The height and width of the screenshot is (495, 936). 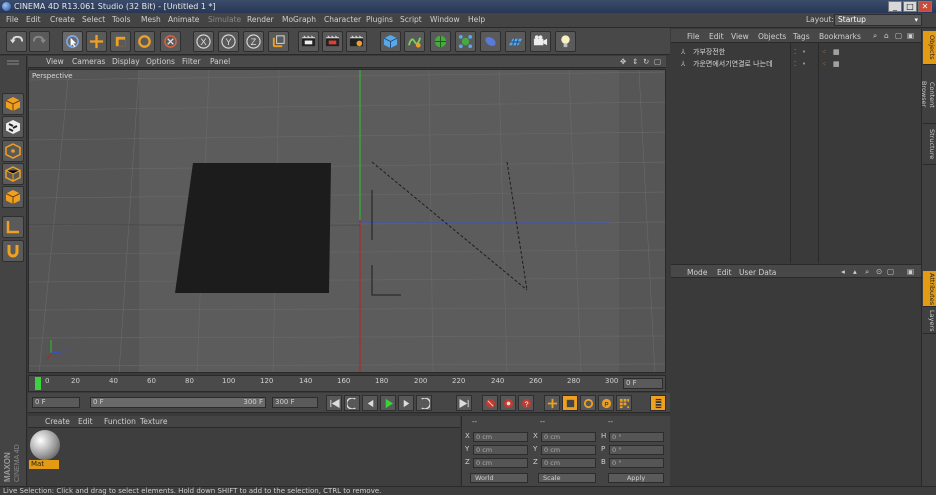 I want to click on y-axis-icon: Y, so click(x=228, y=41).